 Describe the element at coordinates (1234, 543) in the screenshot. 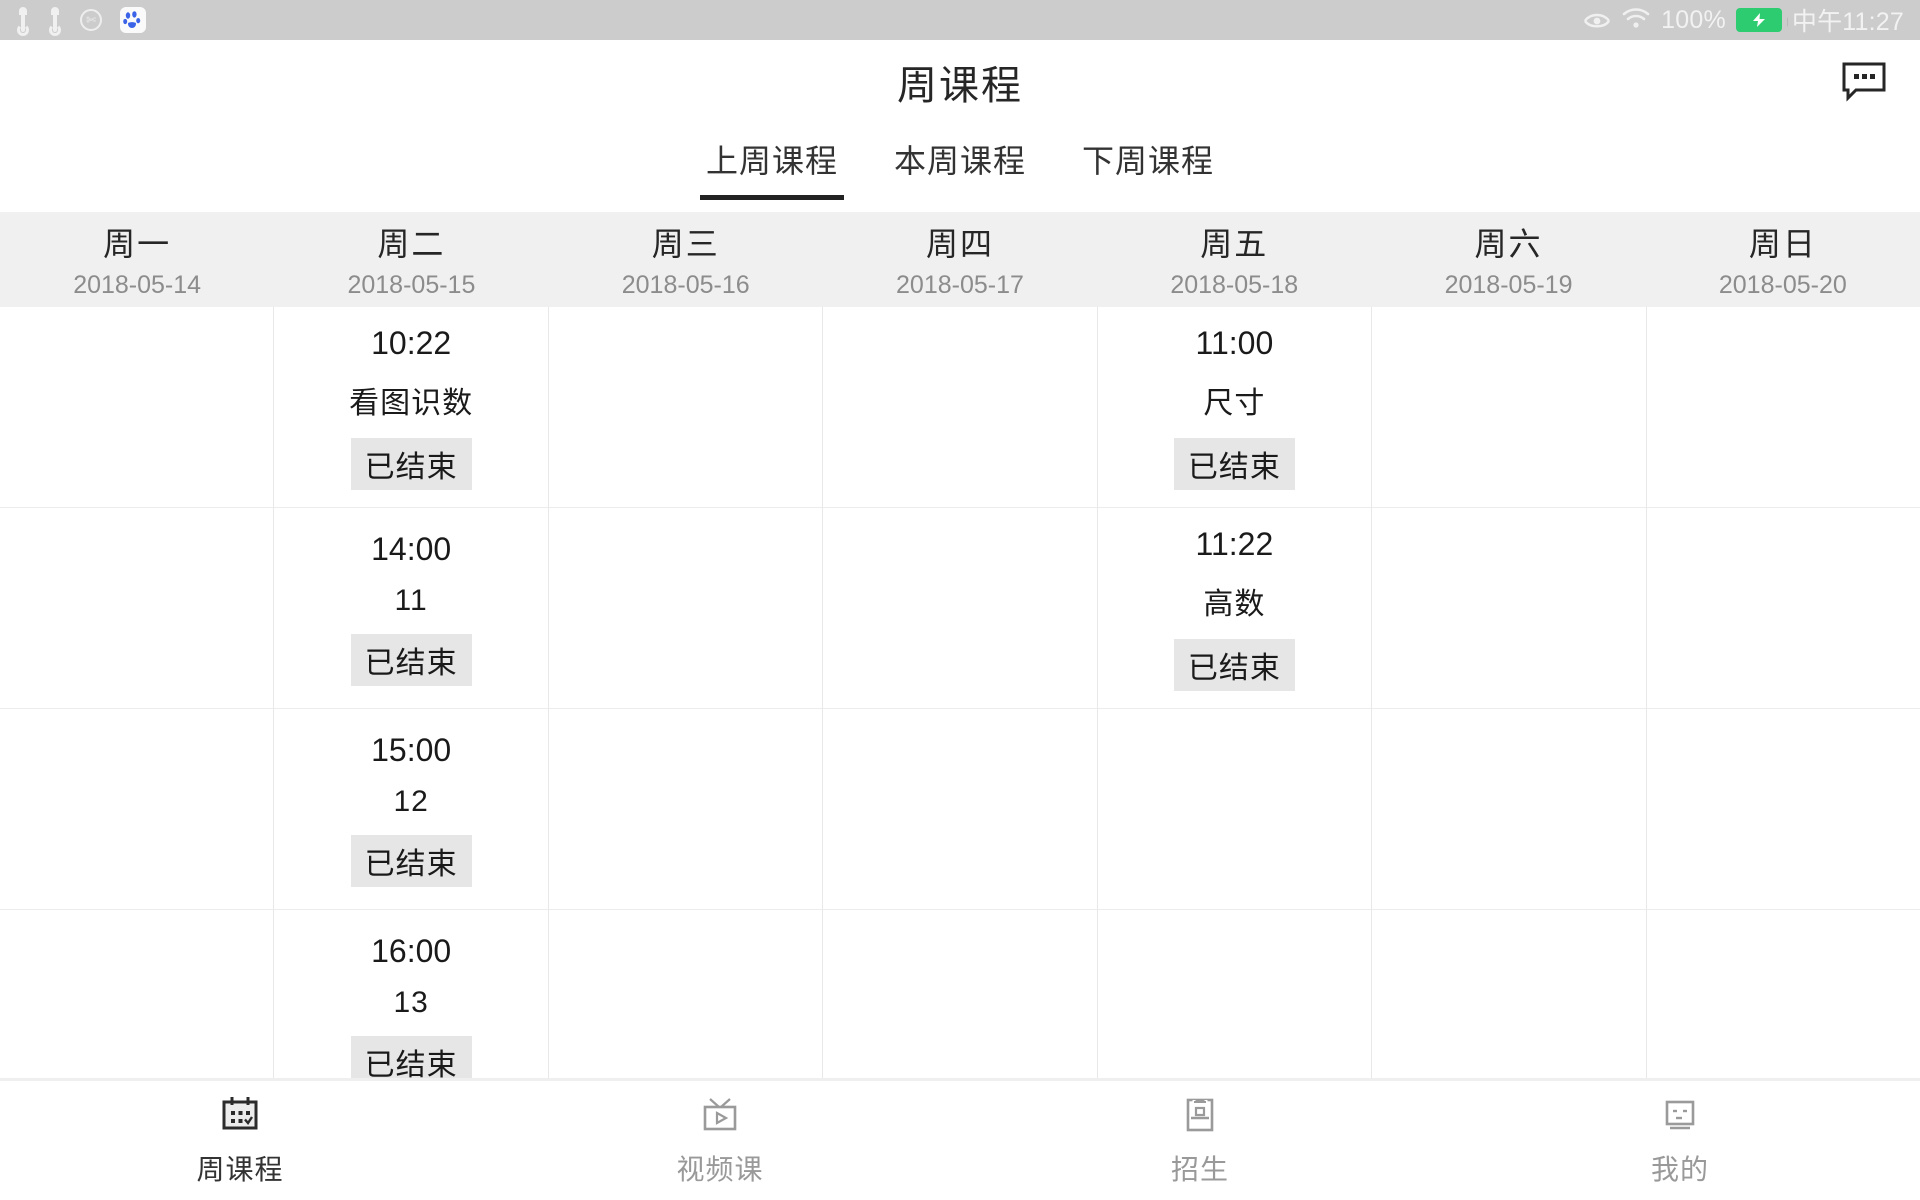

I see `course-time: 11:22` at that location.